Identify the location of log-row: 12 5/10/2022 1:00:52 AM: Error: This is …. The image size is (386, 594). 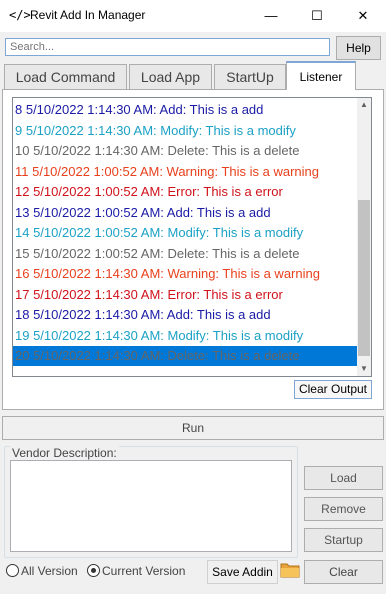
(149, 192).